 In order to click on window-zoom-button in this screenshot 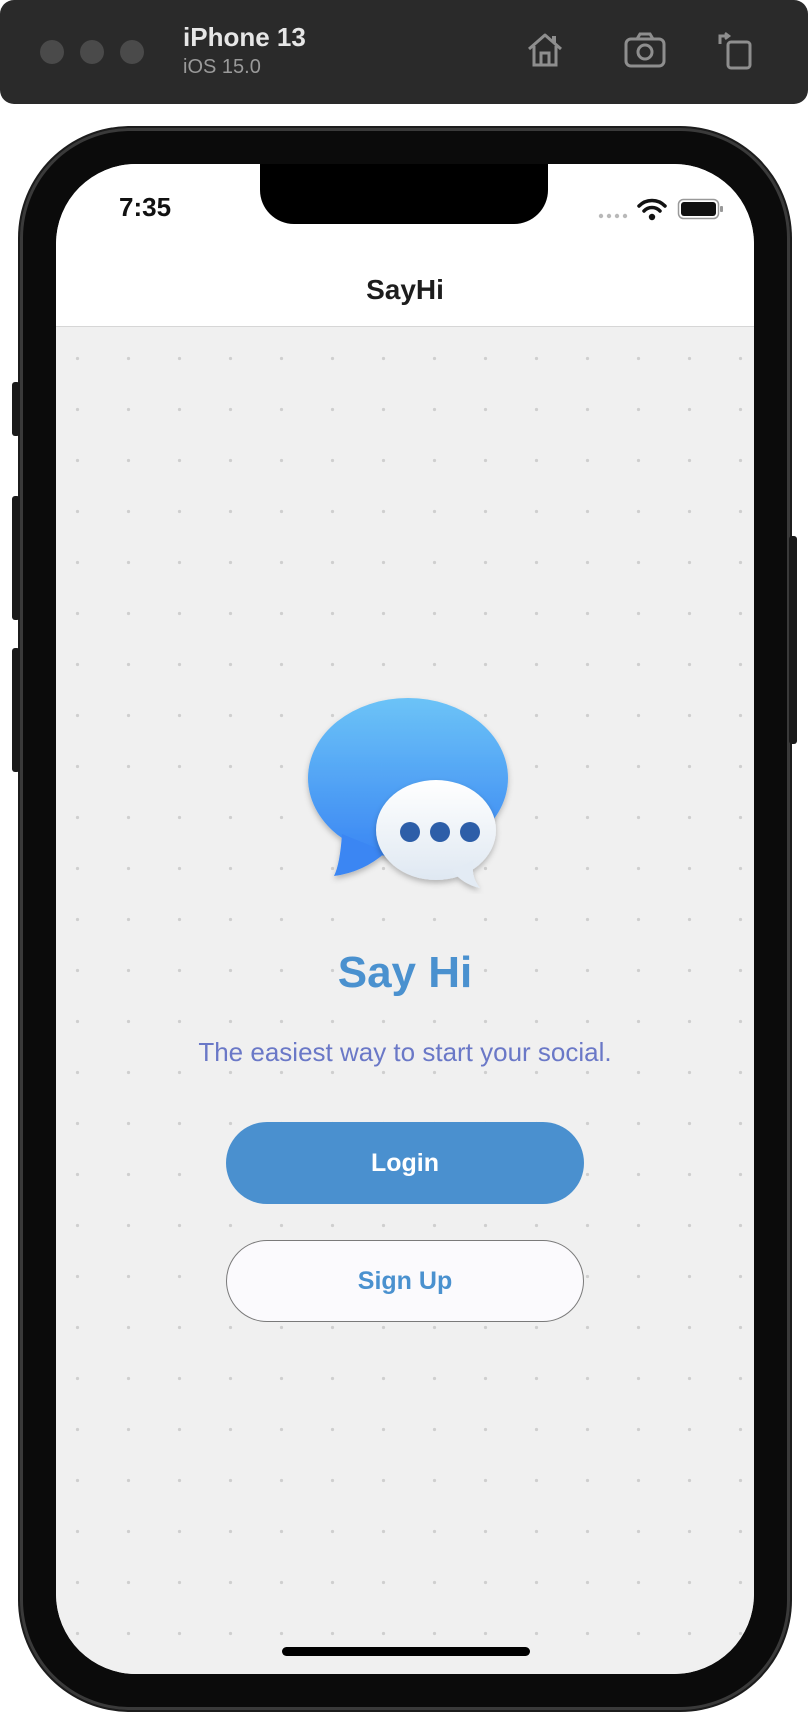, I will do `click(132, 52)`.